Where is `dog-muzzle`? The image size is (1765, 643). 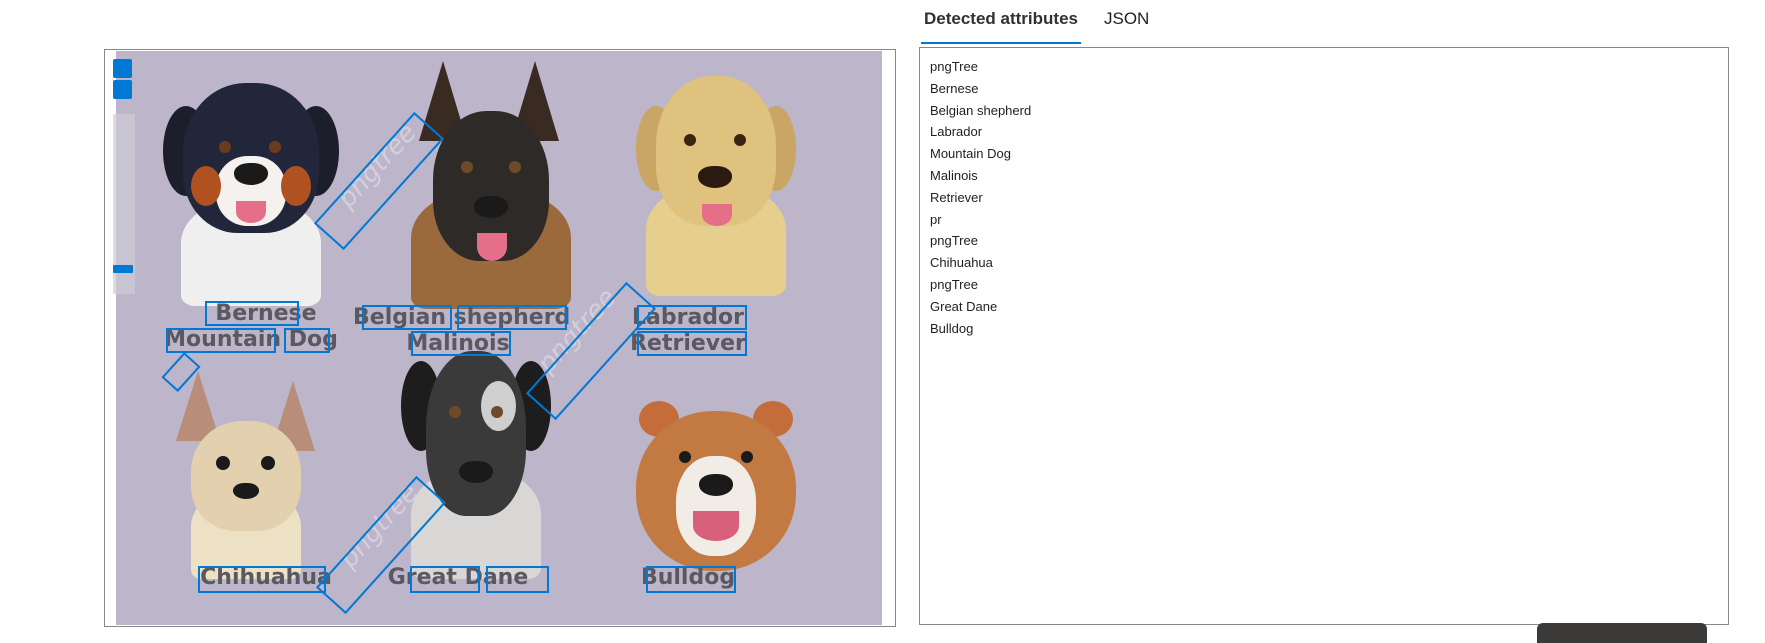
dog-muzzle is located at coordinates (716, 506).